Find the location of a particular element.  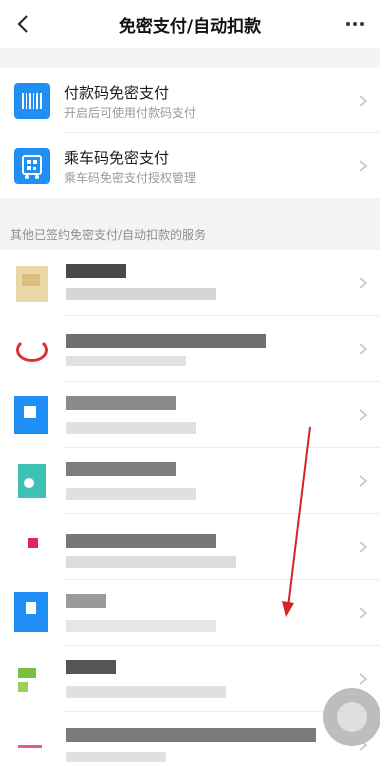

annotation-arrow is located at coordinates (296, 521).